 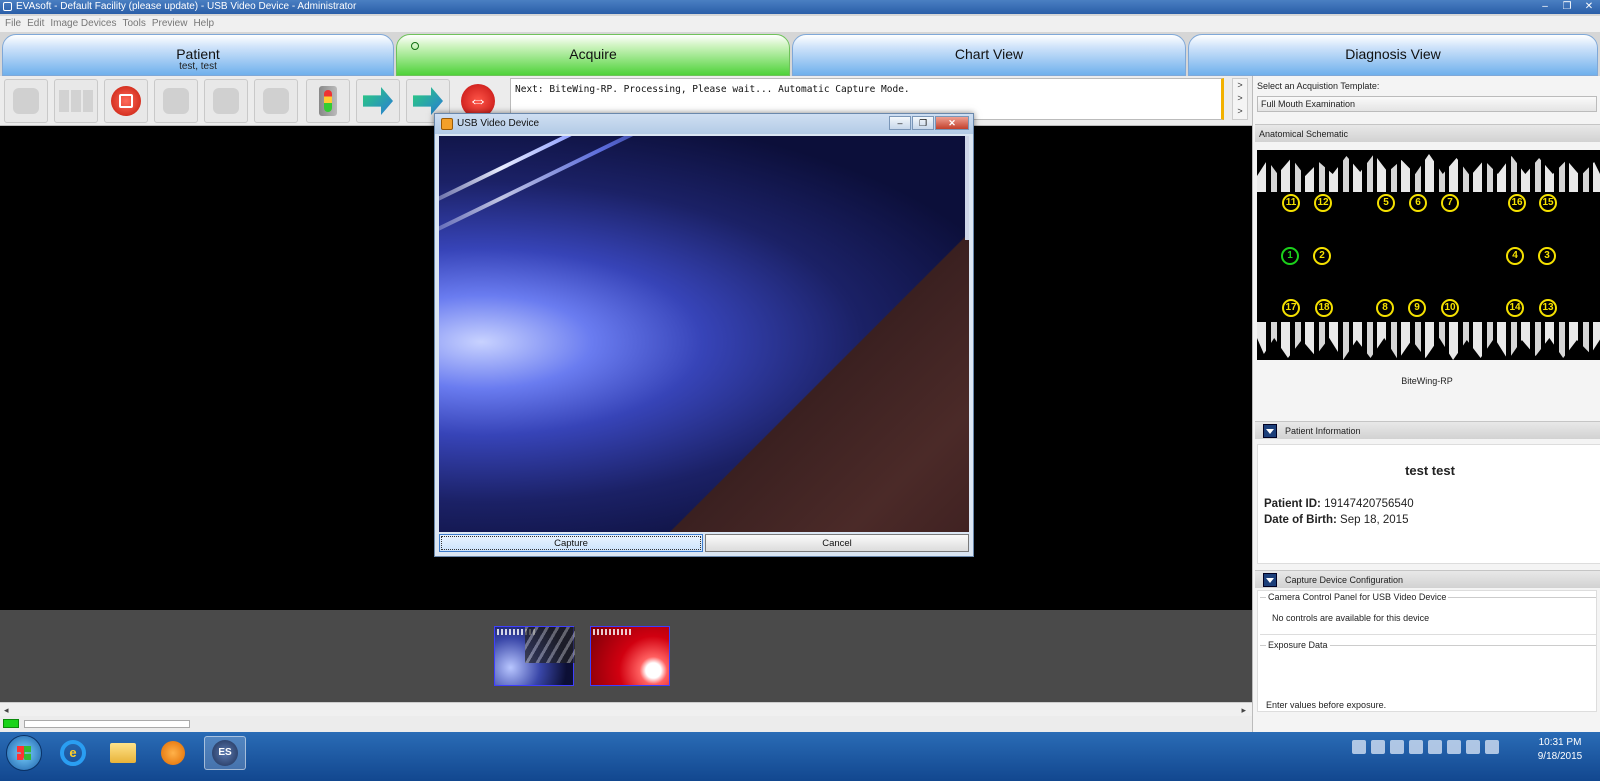 What do you see at coordinates (13, 24) in the screenshot?
I see `menu-file: File` at bounding box center [13, 24].